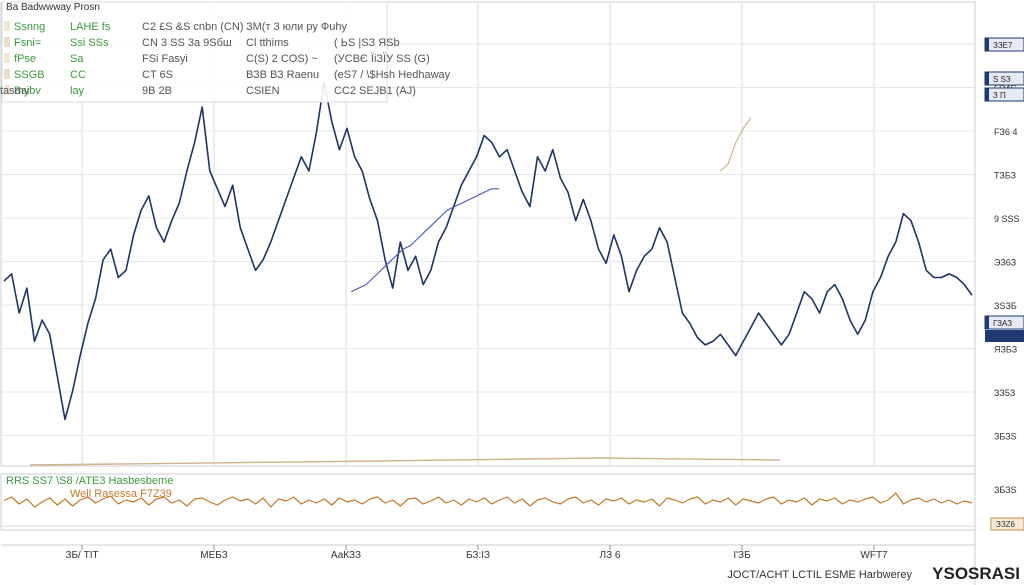 This screenshot has height=585, width=1024. I want to click on legend-cell: CSIEN, so click(263, 91).